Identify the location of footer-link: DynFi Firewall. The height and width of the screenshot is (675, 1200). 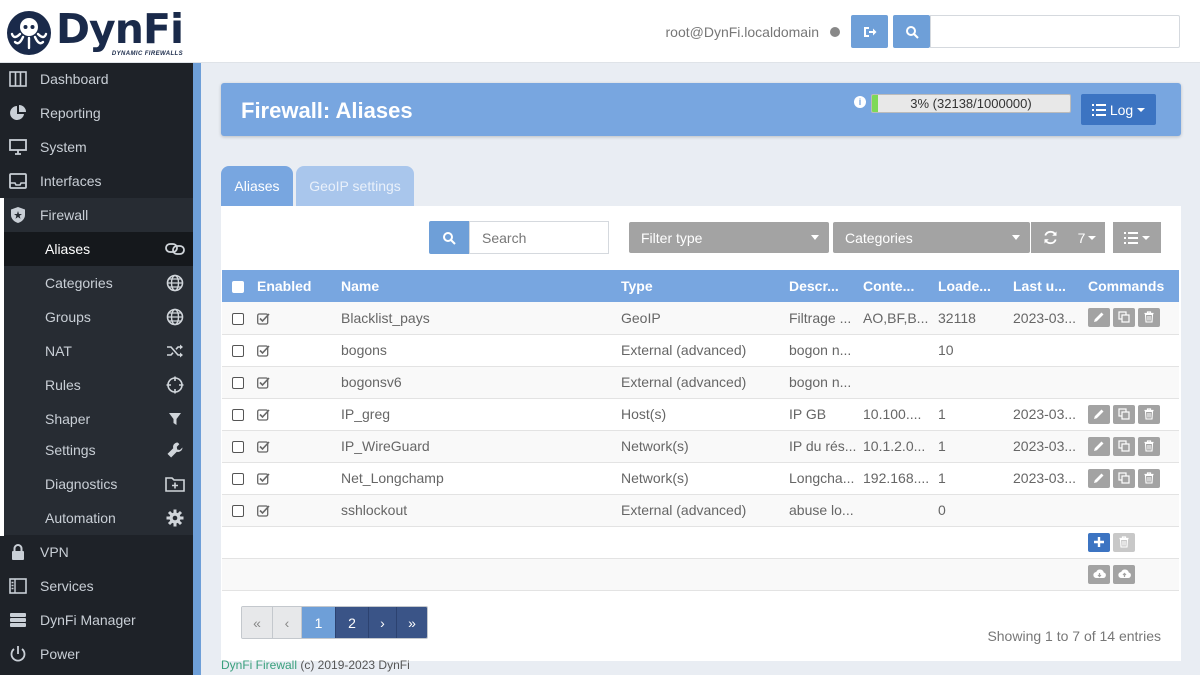
(259, 665).